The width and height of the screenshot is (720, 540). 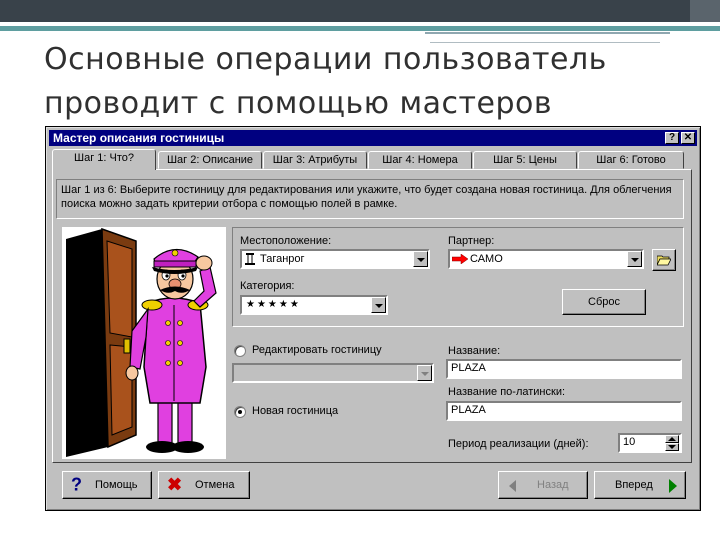 What do you see at coordinates (314, 305) in the screenshot?
I see `category-combo: ★★★★★` at bounding box center [314, 305].